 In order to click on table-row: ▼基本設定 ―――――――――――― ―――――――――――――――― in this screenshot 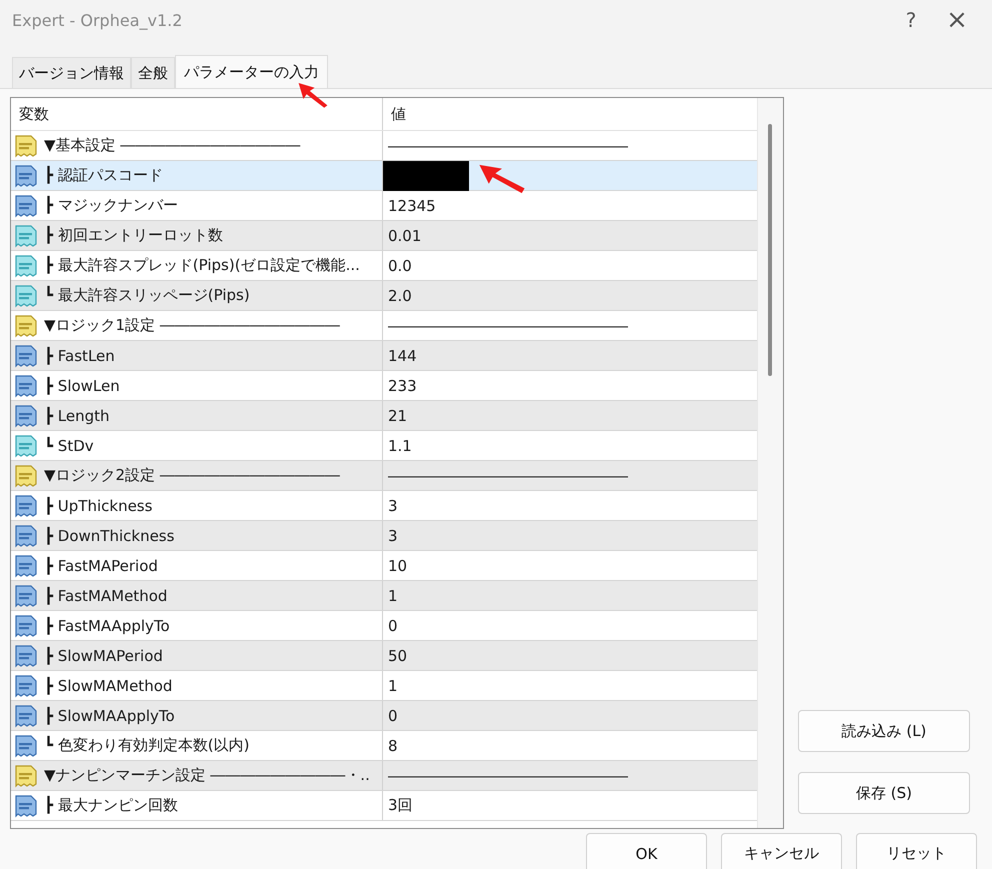, I will do `click(384, 146)`.